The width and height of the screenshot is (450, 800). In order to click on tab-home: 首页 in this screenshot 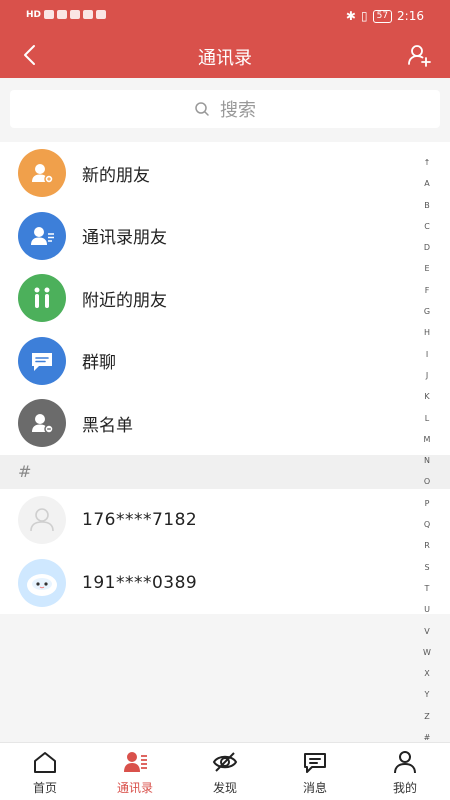, I will do `click(45, 771)`.